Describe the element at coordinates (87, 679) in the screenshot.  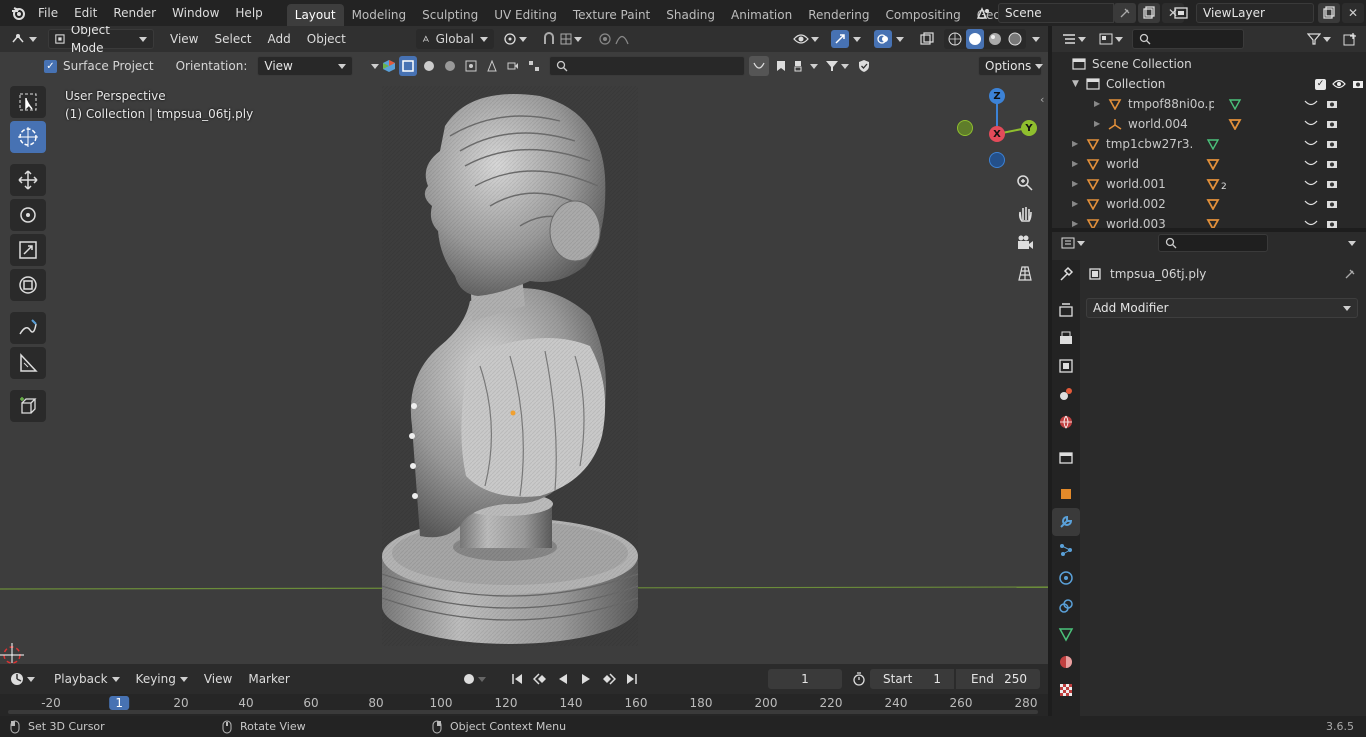
I see `timeline-menu-playback: Playback` at that location.